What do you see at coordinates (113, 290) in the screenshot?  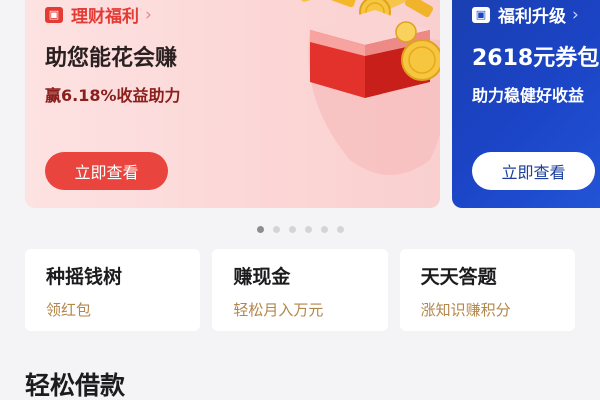 I see `feature-card-money-tree: 种摇钱树 领红包` at bounding box center [113, 290].